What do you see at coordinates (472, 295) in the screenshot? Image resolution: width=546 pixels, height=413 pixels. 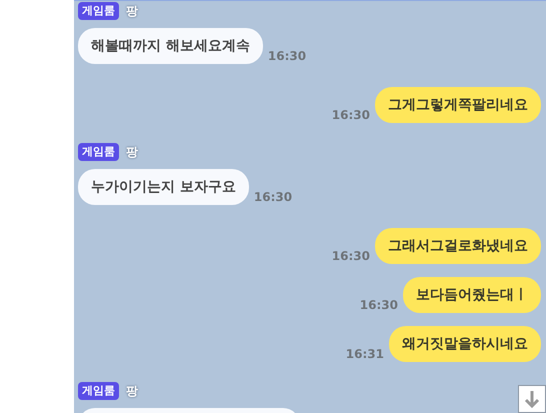 I see `message-bubble: 보다듬어줬는대ㅣ` at bounding box center [472, 295].